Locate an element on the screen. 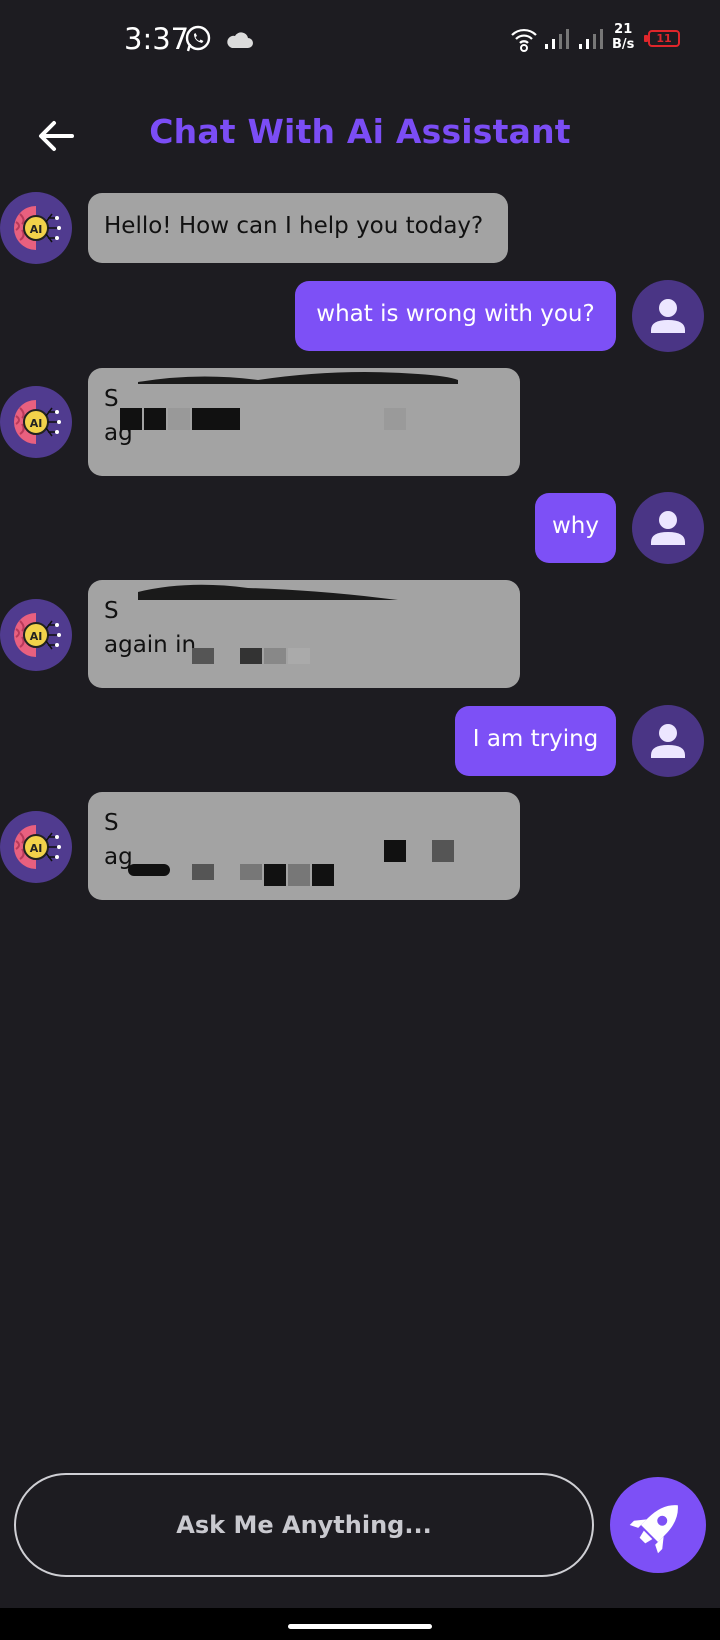 This screenshot has height=1640, width=720. network-speed: 21 B/s is located at coordinates (623, 37).